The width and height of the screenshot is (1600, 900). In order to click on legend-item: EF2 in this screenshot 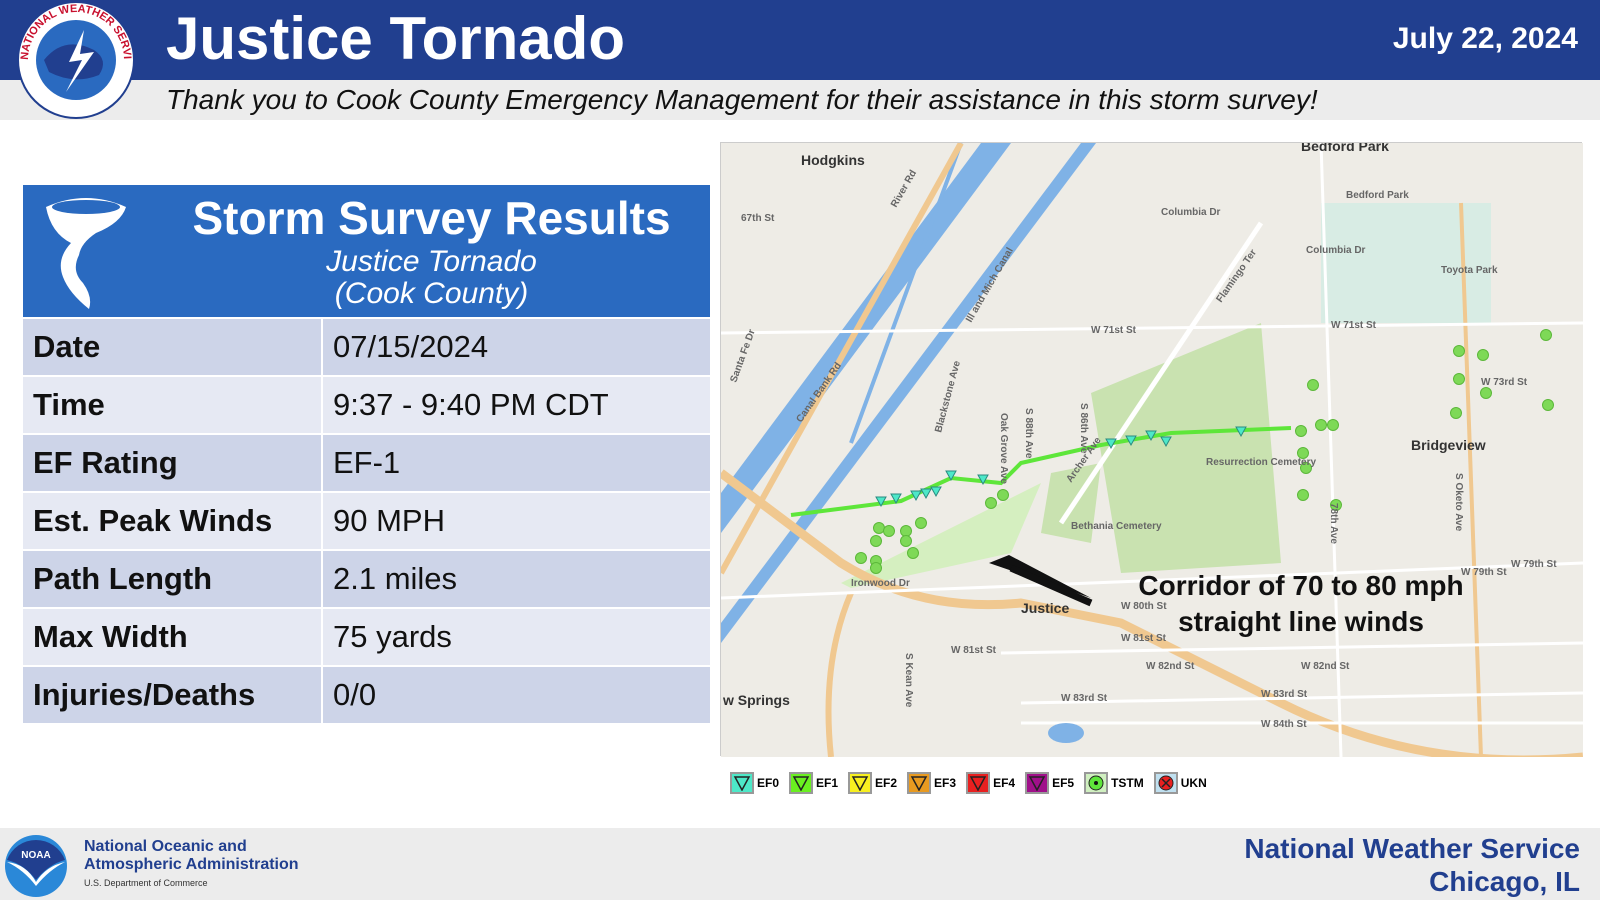, I will do `click(872, 783)`.